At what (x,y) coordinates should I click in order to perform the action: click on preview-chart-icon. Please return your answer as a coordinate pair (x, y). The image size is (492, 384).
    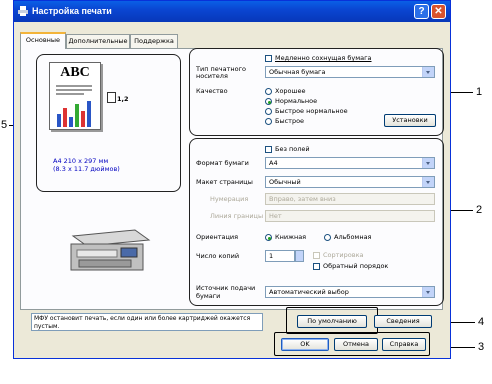
    Looking at the image, I should click on (74, 114).